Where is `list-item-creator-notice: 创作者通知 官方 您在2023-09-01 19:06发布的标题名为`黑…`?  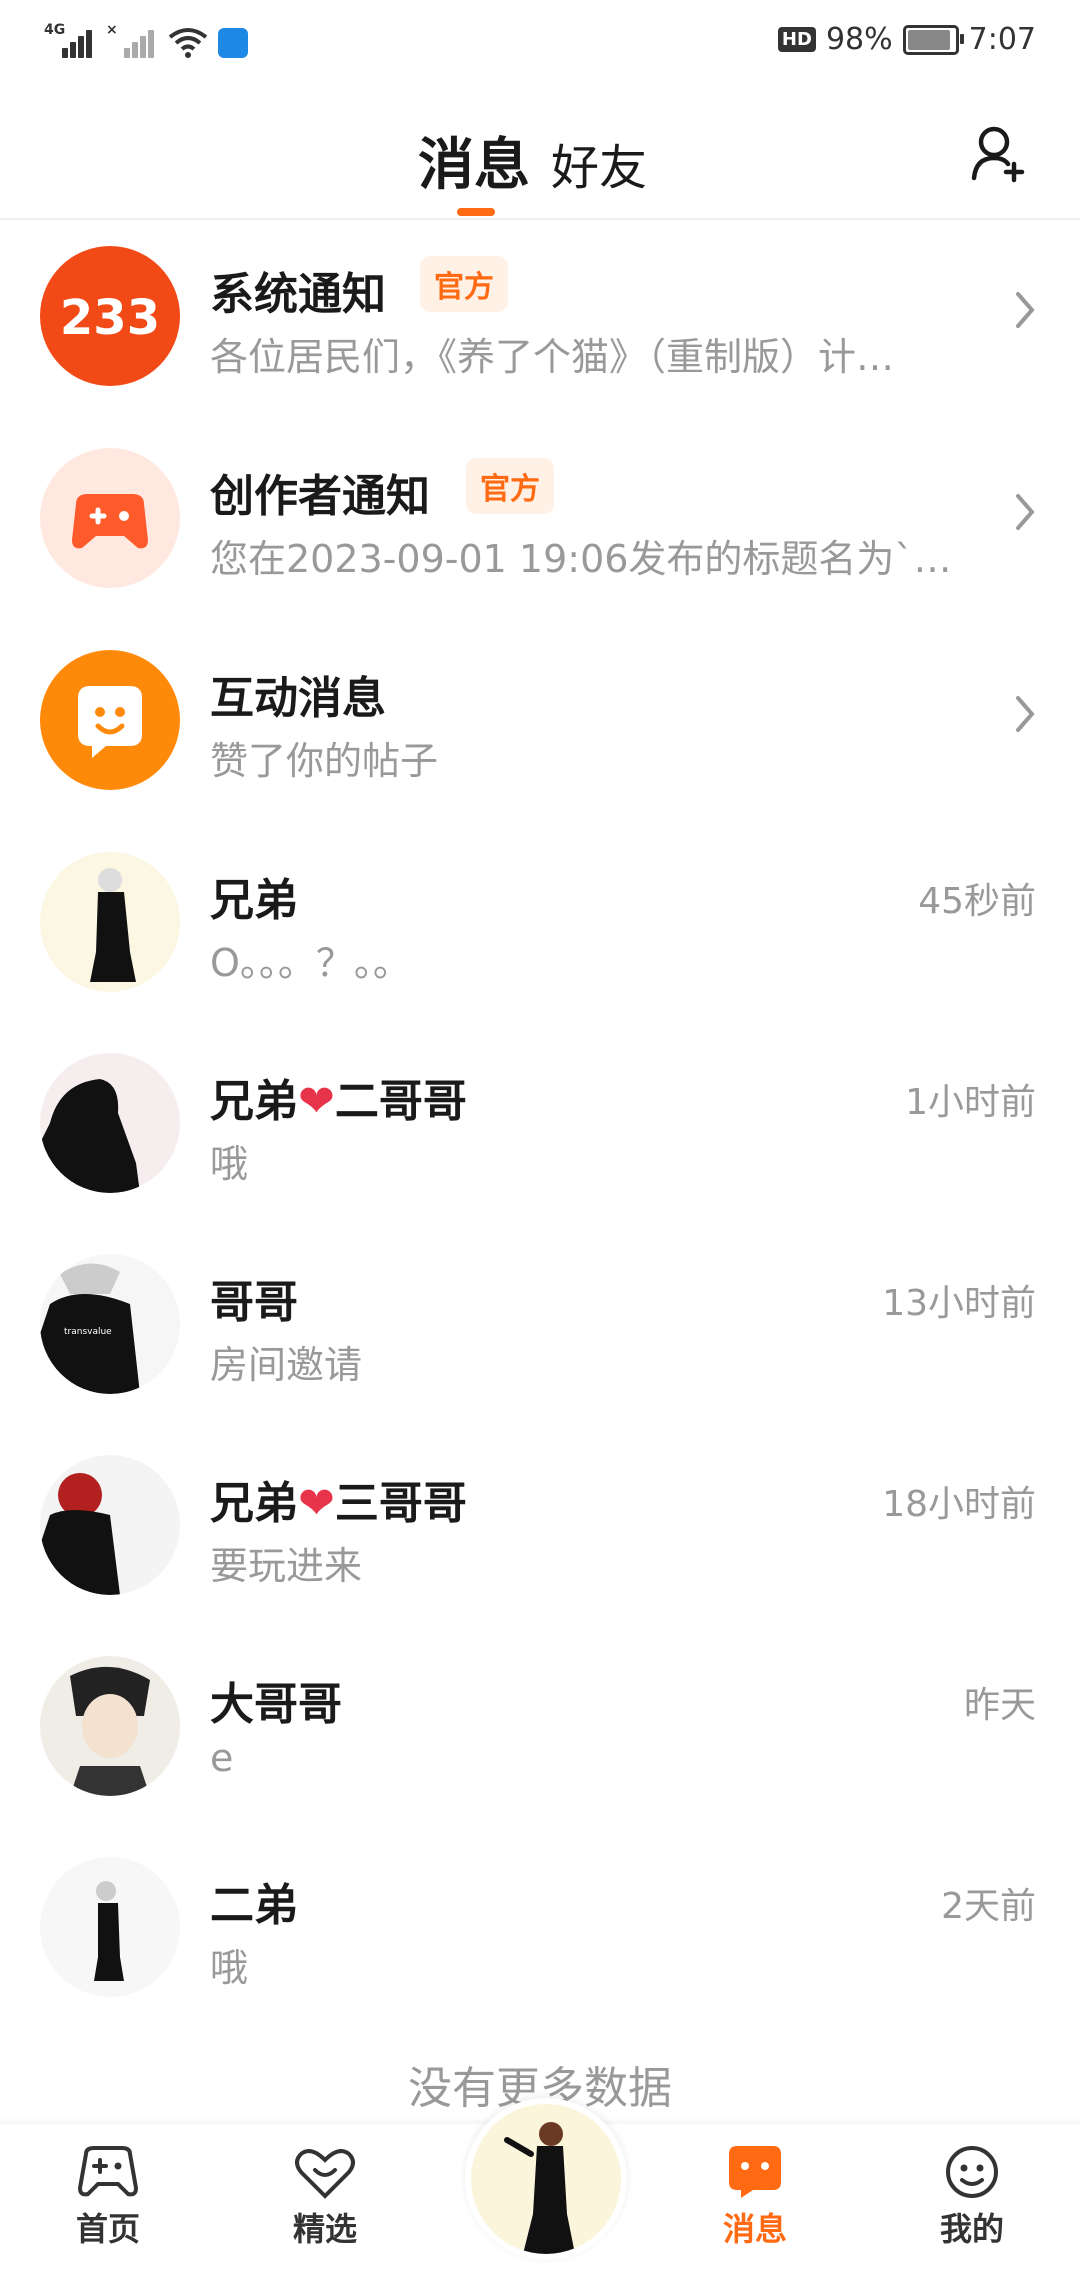 list-item-creator-notice: 创作者通知 官方 您在2023-09-01 19:06发布的标题名为`黑… is located at coordinates (540, 520).